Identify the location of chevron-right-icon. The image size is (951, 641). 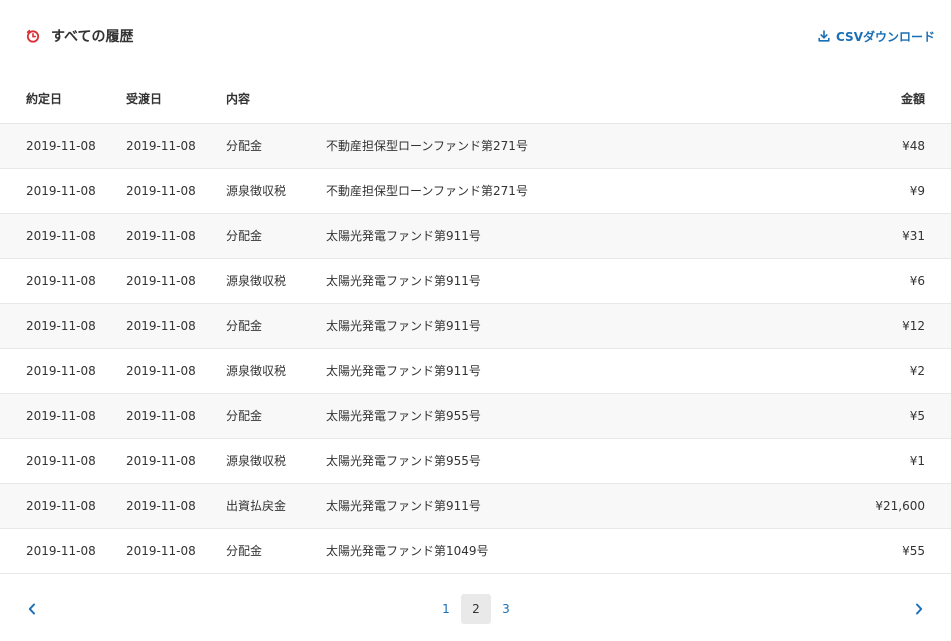
(919, 609).